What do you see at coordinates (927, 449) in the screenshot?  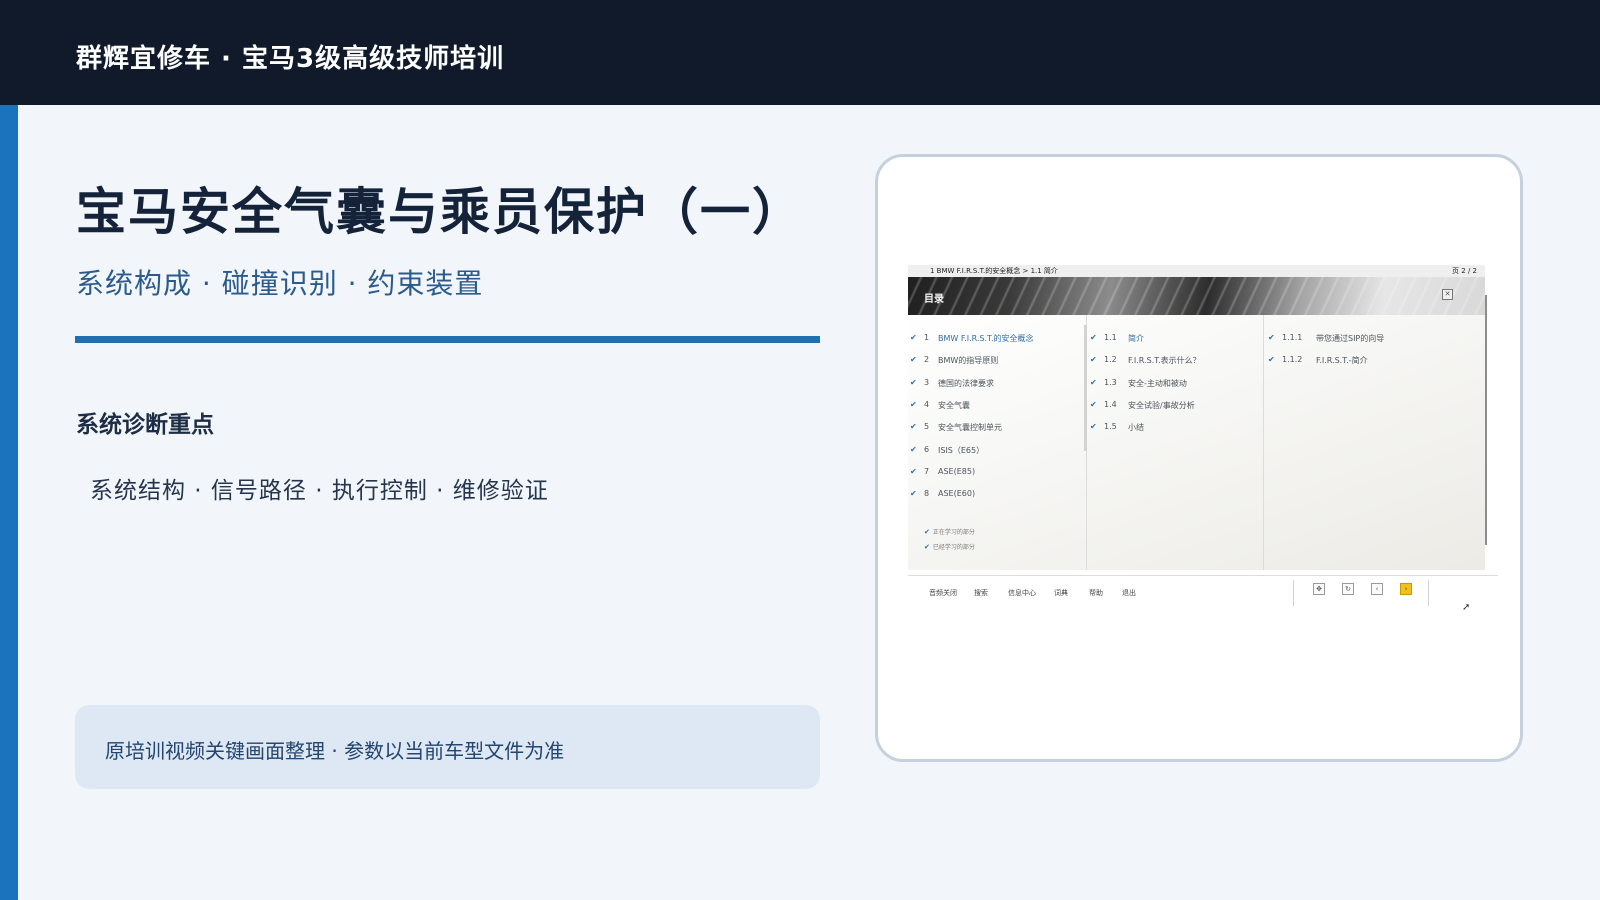 I see `chapter-item-number: 6` at bounding box center [927, 449].